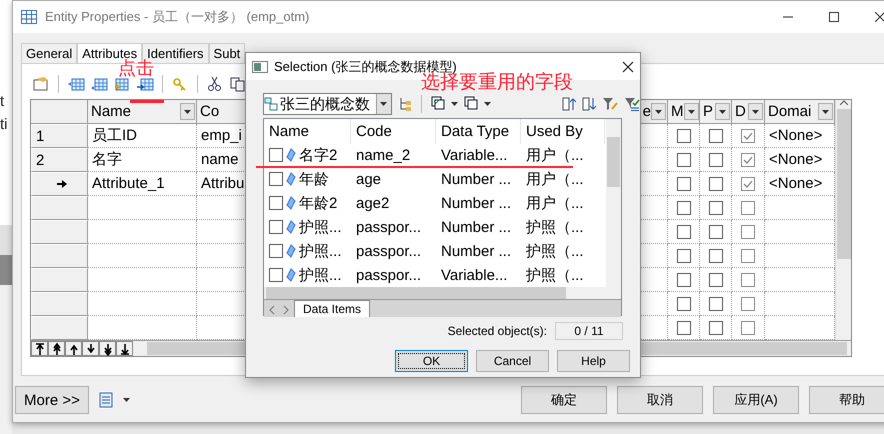 The height and width of the screenshot is (434, 884). Describe the element at coordinates (122, 84) in the screenshot. I see `add-attributes-icon` at that location.